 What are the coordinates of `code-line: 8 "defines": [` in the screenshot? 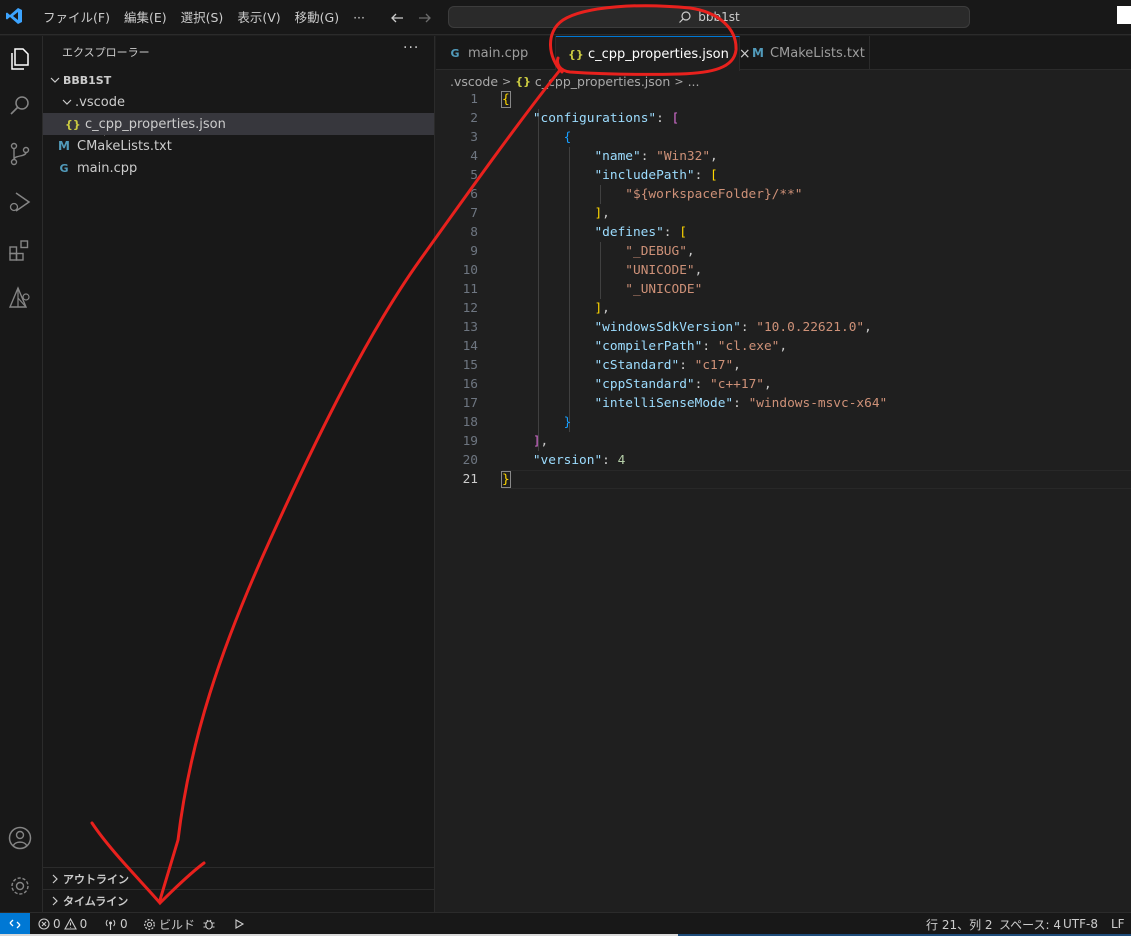 It's located at (578, 232).